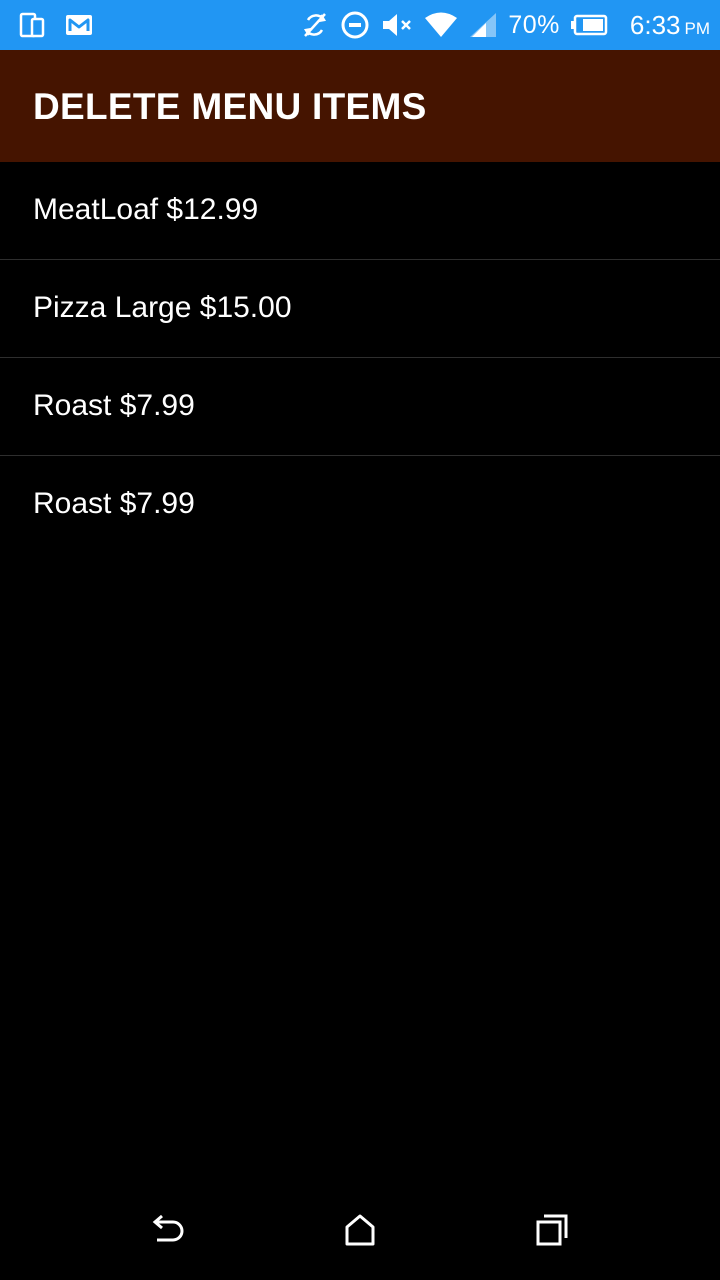 The width and height of the screenshot is (720, 1280). I want to click on list-item: MeatLoaf $12.99, so click(360, 211).